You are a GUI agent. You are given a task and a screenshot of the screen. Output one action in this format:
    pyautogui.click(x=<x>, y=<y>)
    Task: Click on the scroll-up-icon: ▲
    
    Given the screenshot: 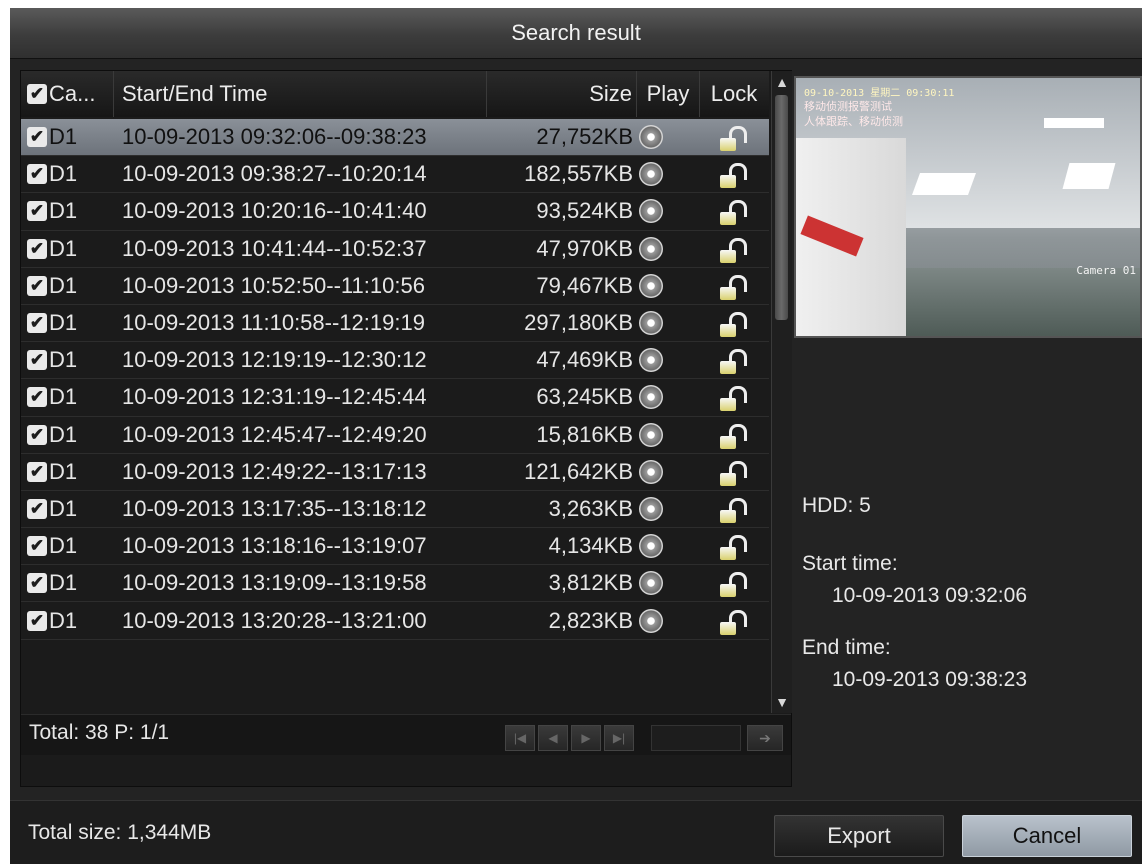 What is the action you would take?
    pyautogui.click(x=782, y=82)
    